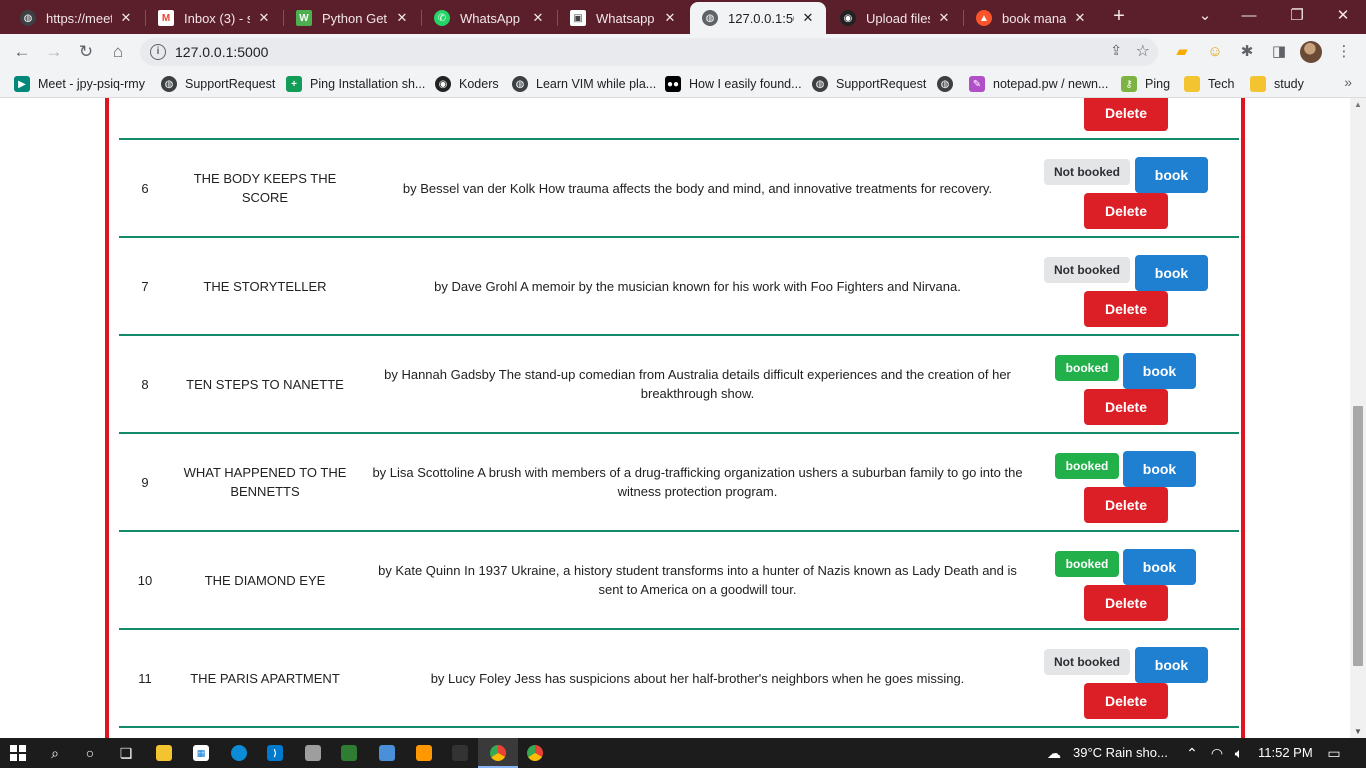 This screenshot has width=1366, height=768. I want to click on store-icon: ▦, so click(201, 753).